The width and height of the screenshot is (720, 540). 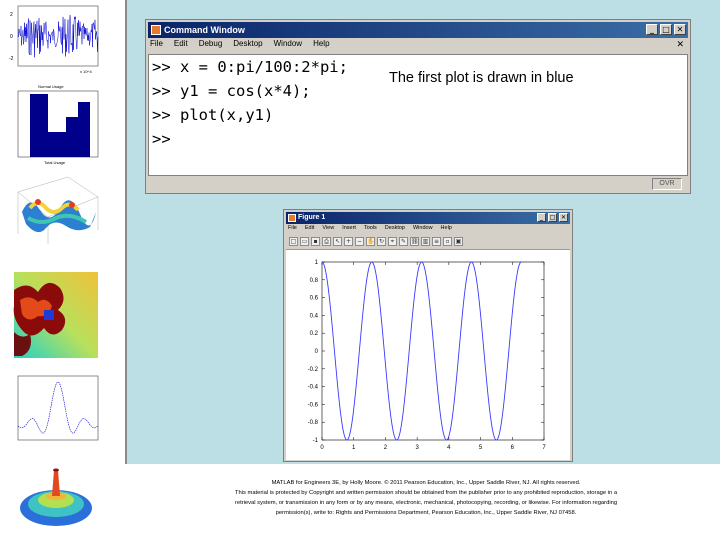 What do you see at coordinates (304, 241) in the screenshot?
I see `open-icon: ▭` at bounding box center [304, 241].